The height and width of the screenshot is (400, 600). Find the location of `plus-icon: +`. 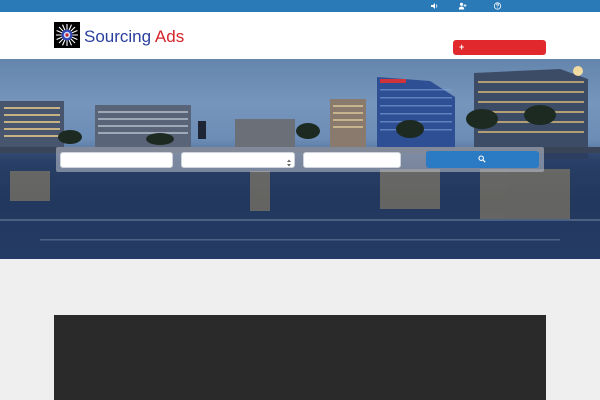

plus-icon: + is located at coordinates (462, 47).